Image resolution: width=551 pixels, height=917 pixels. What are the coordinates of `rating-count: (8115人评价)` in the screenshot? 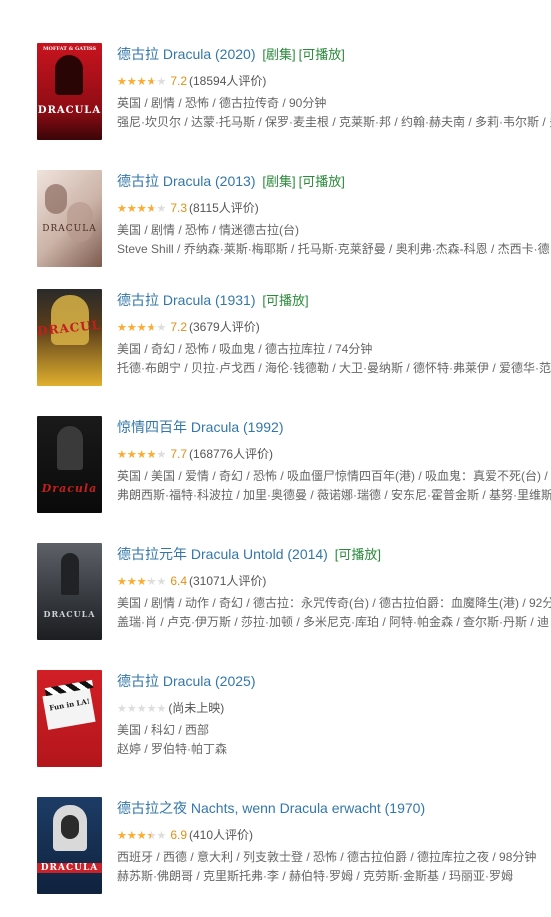 It's located at (224, 208).